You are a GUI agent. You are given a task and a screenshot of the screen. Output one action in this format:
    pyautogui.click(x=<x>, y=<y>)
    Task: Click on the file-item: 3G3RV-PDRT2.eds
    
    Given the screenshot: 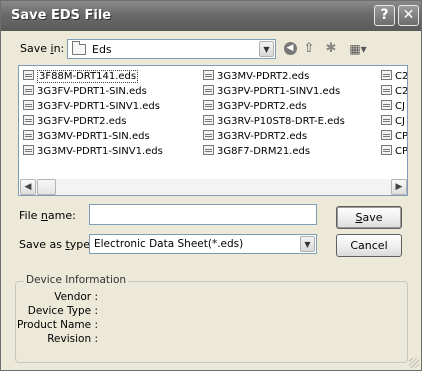 What is the action you would take?
    pyautogui.click(x=255, y=136)
    